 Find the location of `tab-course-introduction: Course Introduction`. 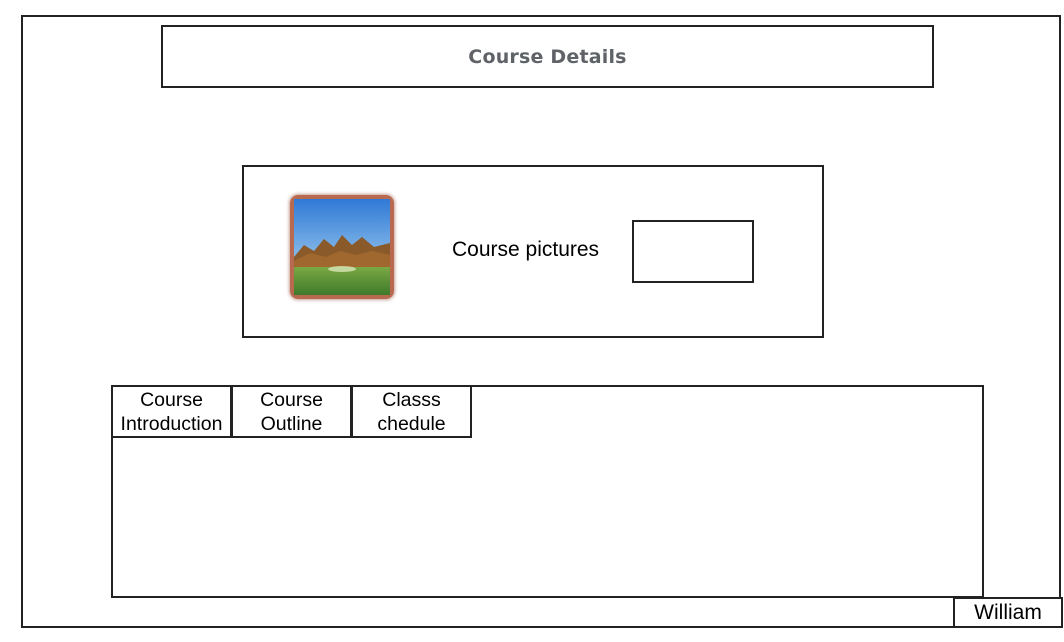

tab-course-introduction: Course Introduction is located at coordinates (171, 411).